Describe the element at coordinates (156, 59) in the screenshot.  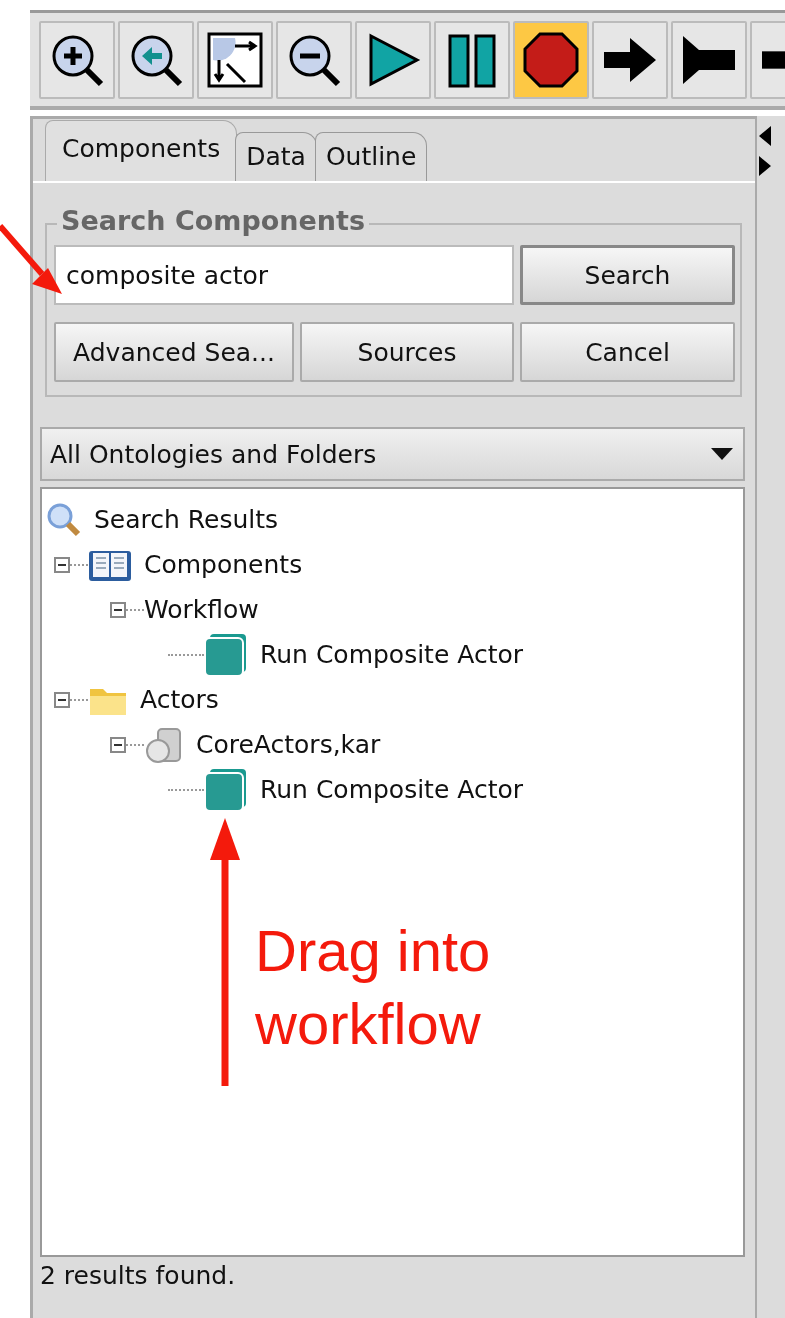
I see `zoom-reset-button` at that location.